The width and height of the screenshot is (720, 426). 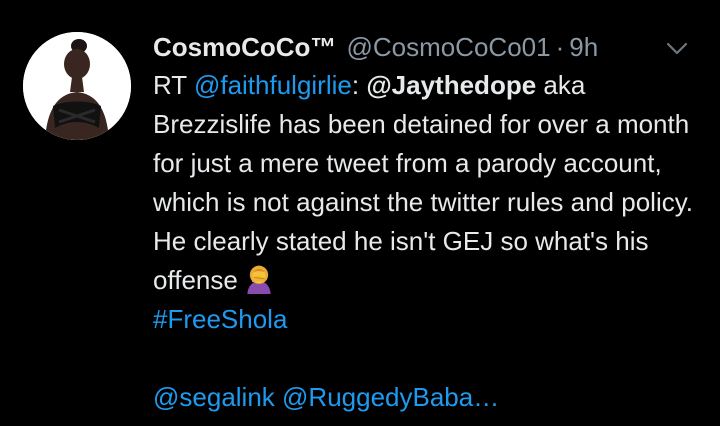 What do you see at coordinates (583, 47) in the screenshot?
I see `timestamp: 9h` at bounding box center [583, 47].